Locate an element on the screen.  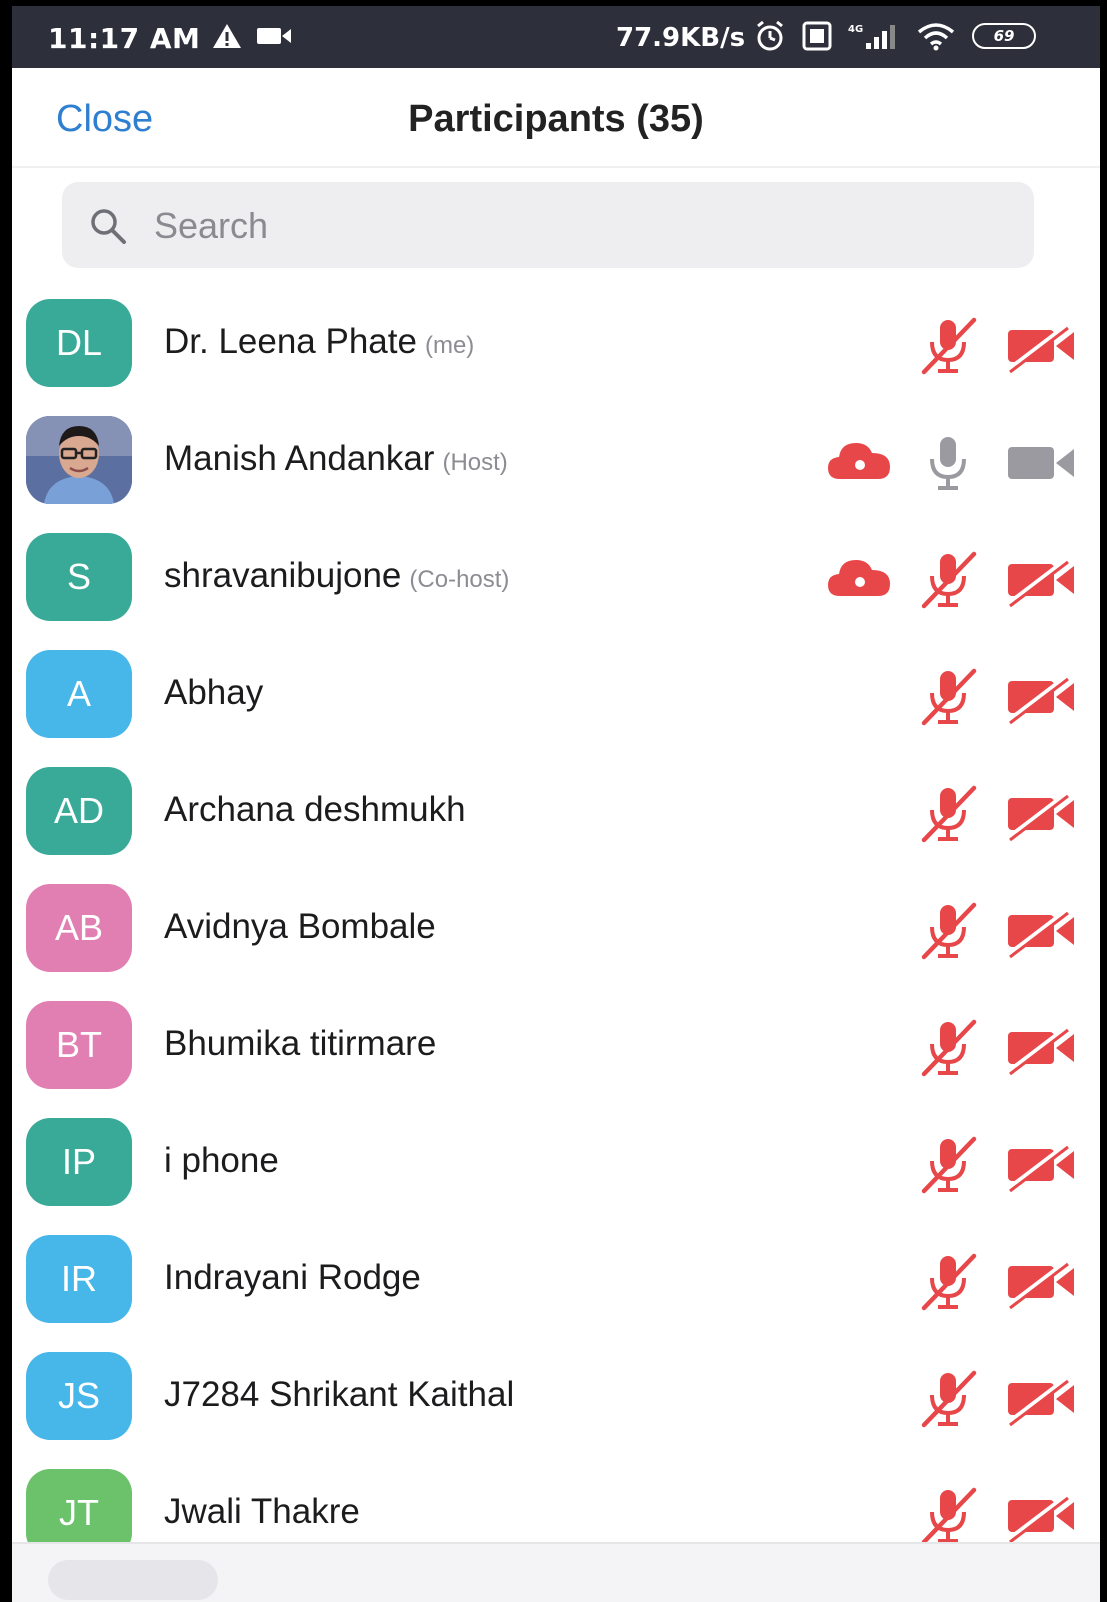
avatar: S is located at coordinates (79, 577).